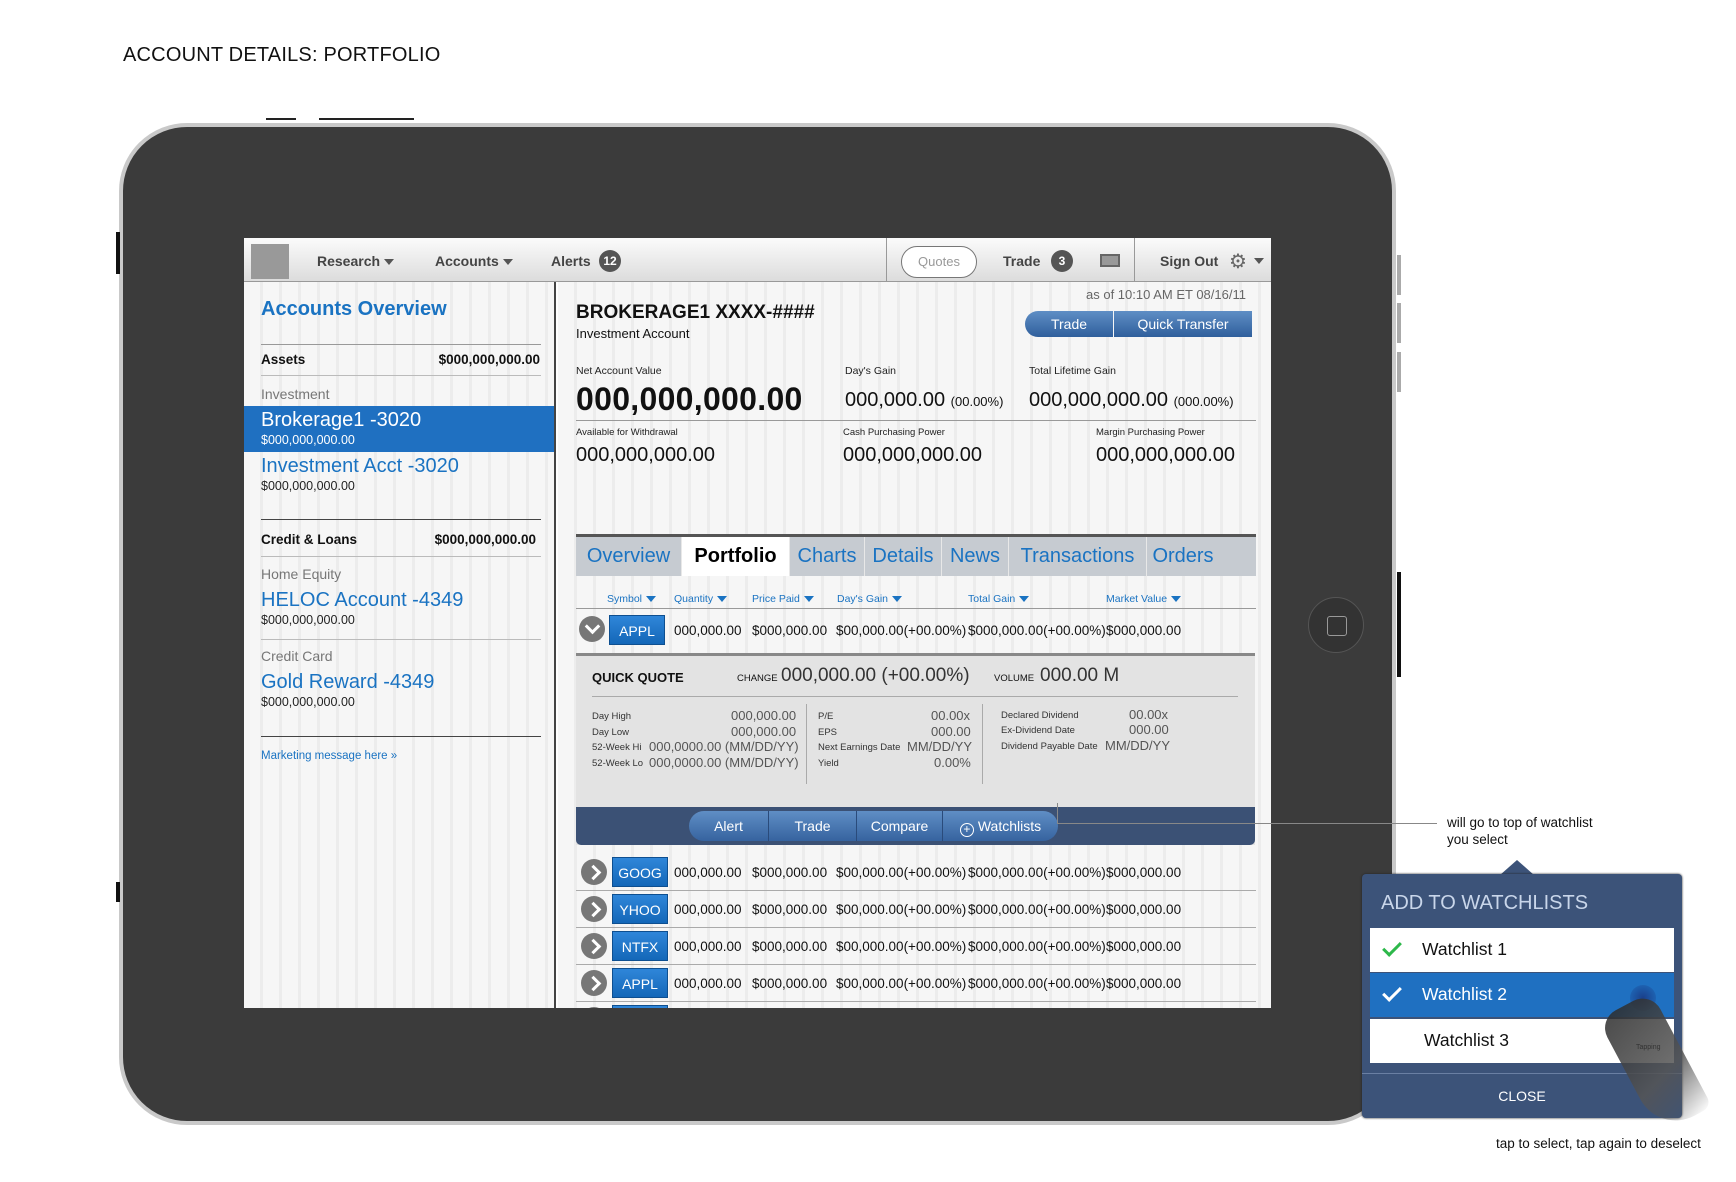 Image resolution: width=1736 pixels, height=1182 pixels. Describe the element at coordinates (724, 762) in the screenshot. I see `wk-lo-value: 000,0000.00 (MM/DD/YY)` at that location.